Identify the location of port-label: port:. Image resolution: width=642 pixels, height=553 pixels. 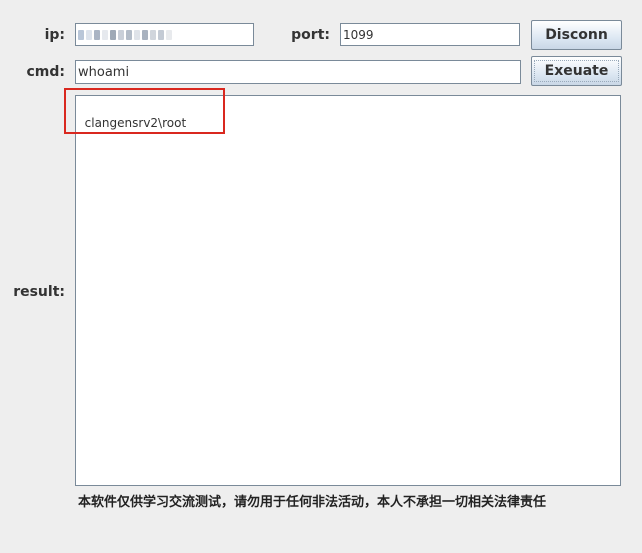
(310, 35).